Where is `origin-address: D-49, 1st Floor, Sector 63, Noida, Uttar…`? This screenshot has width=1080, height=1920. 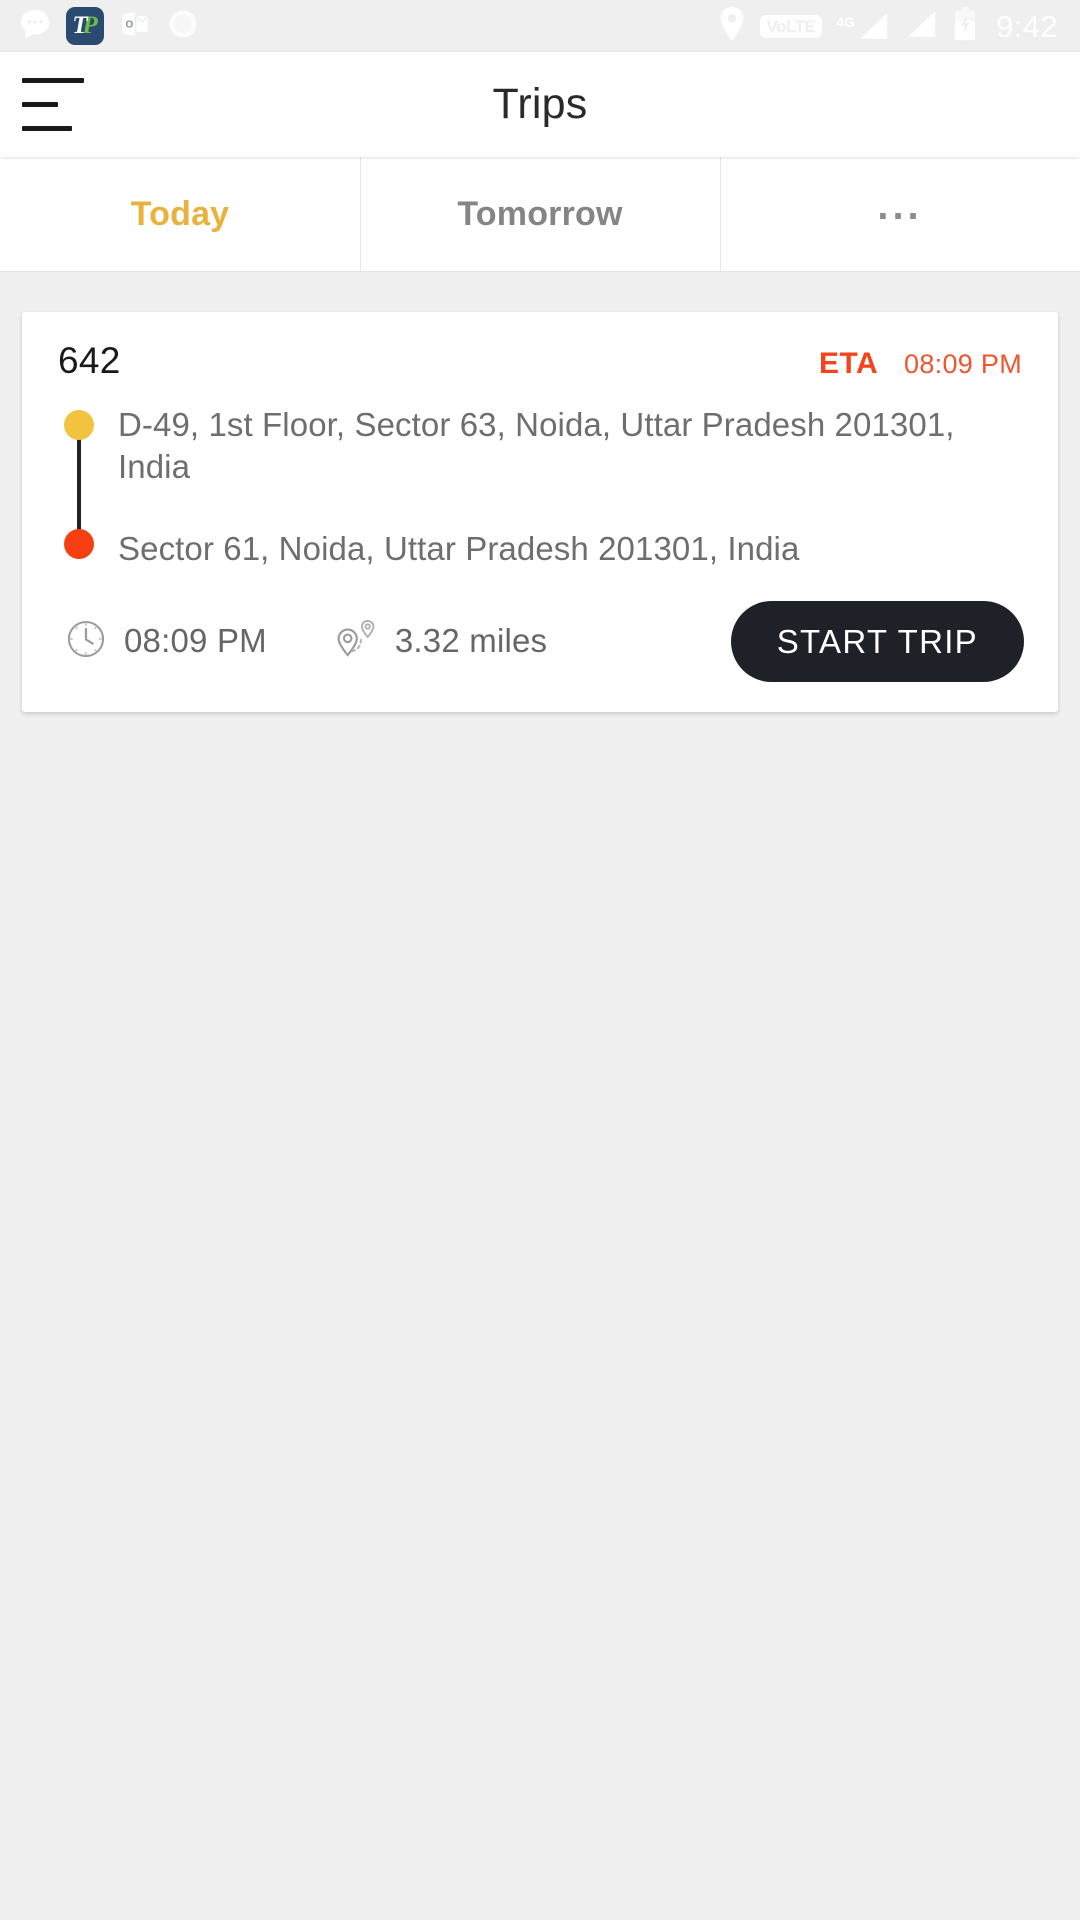 origin-address: D-49, 1st Floor, Sector 63, Noida, Uttar… is located at coordinates (536, 446).